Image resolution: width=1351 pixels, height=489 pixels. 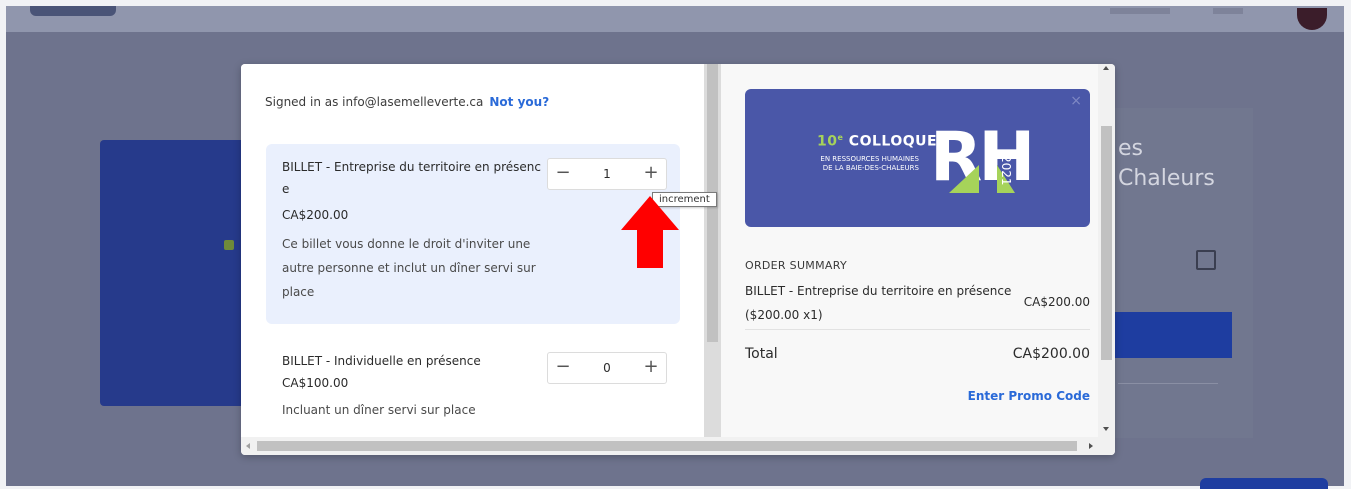 What do you see at coordinates (1166, 163) in the screenshot?
I see `background-event-title: es Chaleurs` at bounding box center [1166, 163].